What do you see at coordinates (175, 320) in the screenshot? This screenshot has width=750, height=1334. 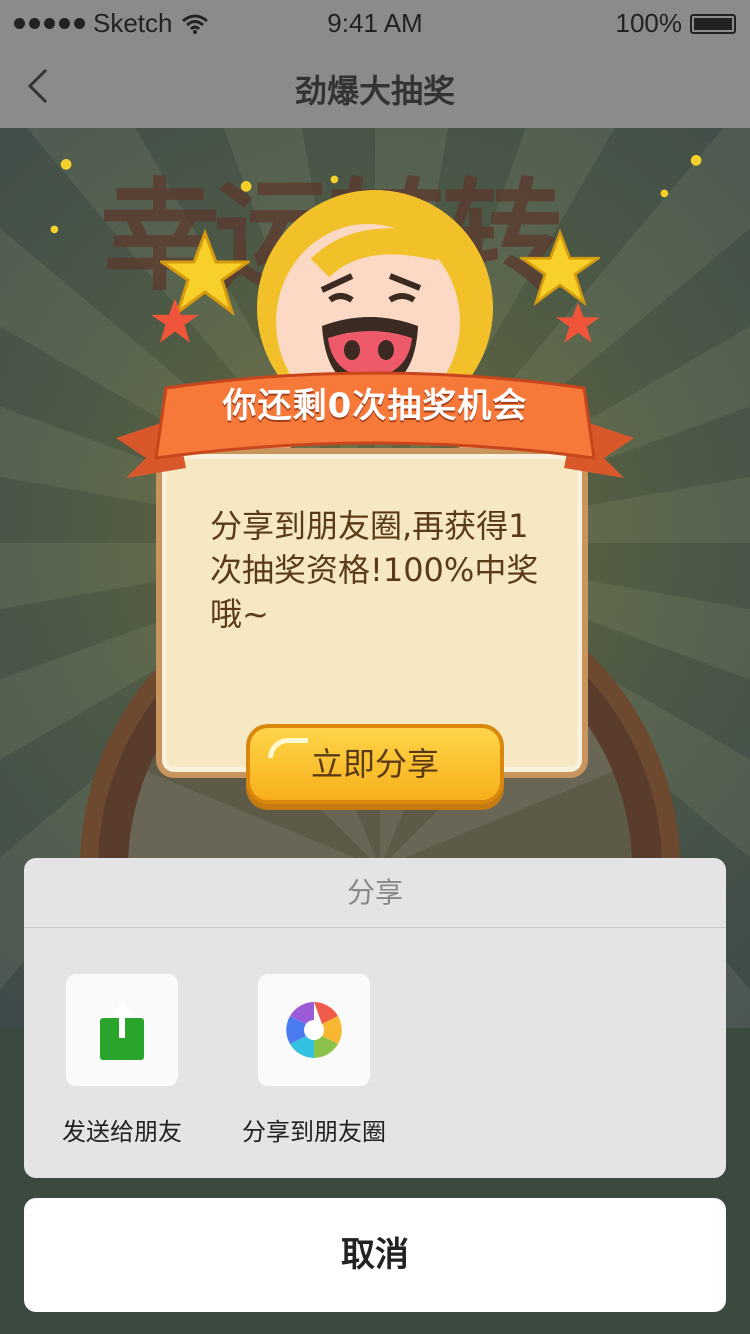 I see `red-star-left-icon` at bounding box center [175, 320].